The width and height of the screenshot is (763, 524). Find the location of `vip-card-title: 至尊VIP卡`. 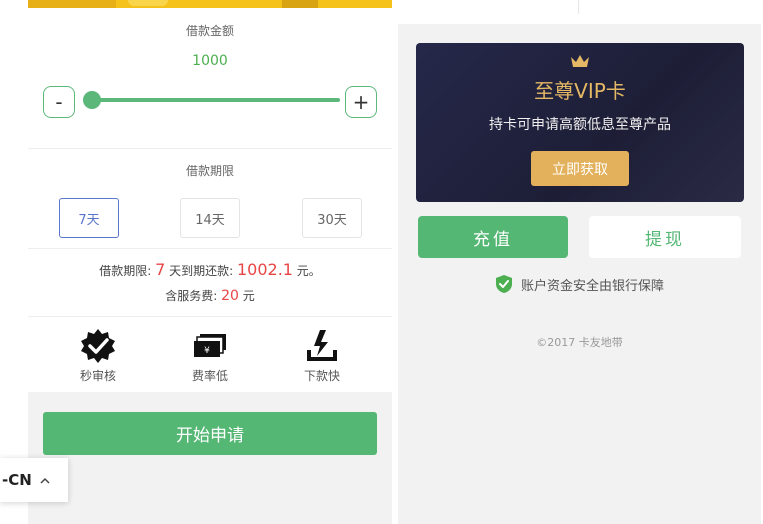

vip-card-title: 至尊VIP卡 is located at coordinates (580, 91).